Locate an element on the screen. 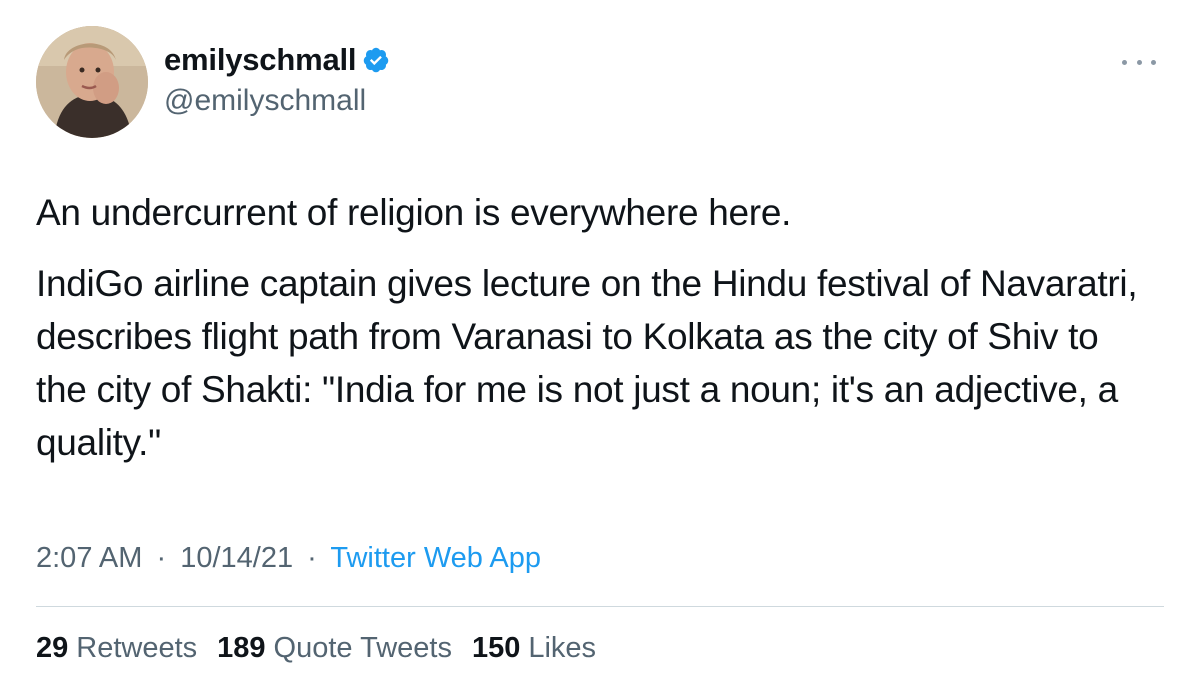 This screenshot has height=680, width=1200. name-row: emilyschmall is located at coordinates (277, 60).